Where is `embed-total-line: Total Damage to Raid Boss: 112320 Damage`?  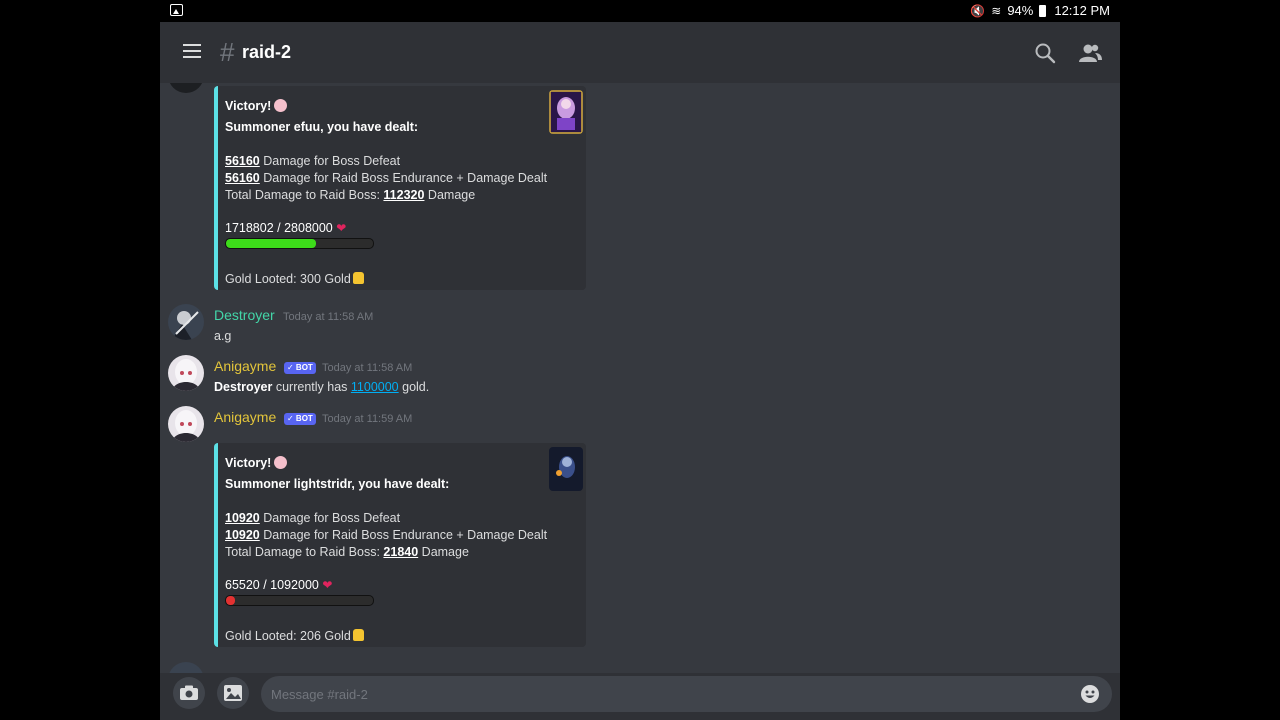 embed-total-line: Total Damage to Raid Boss: 112320 Damage is located at coordinates (350, 195).